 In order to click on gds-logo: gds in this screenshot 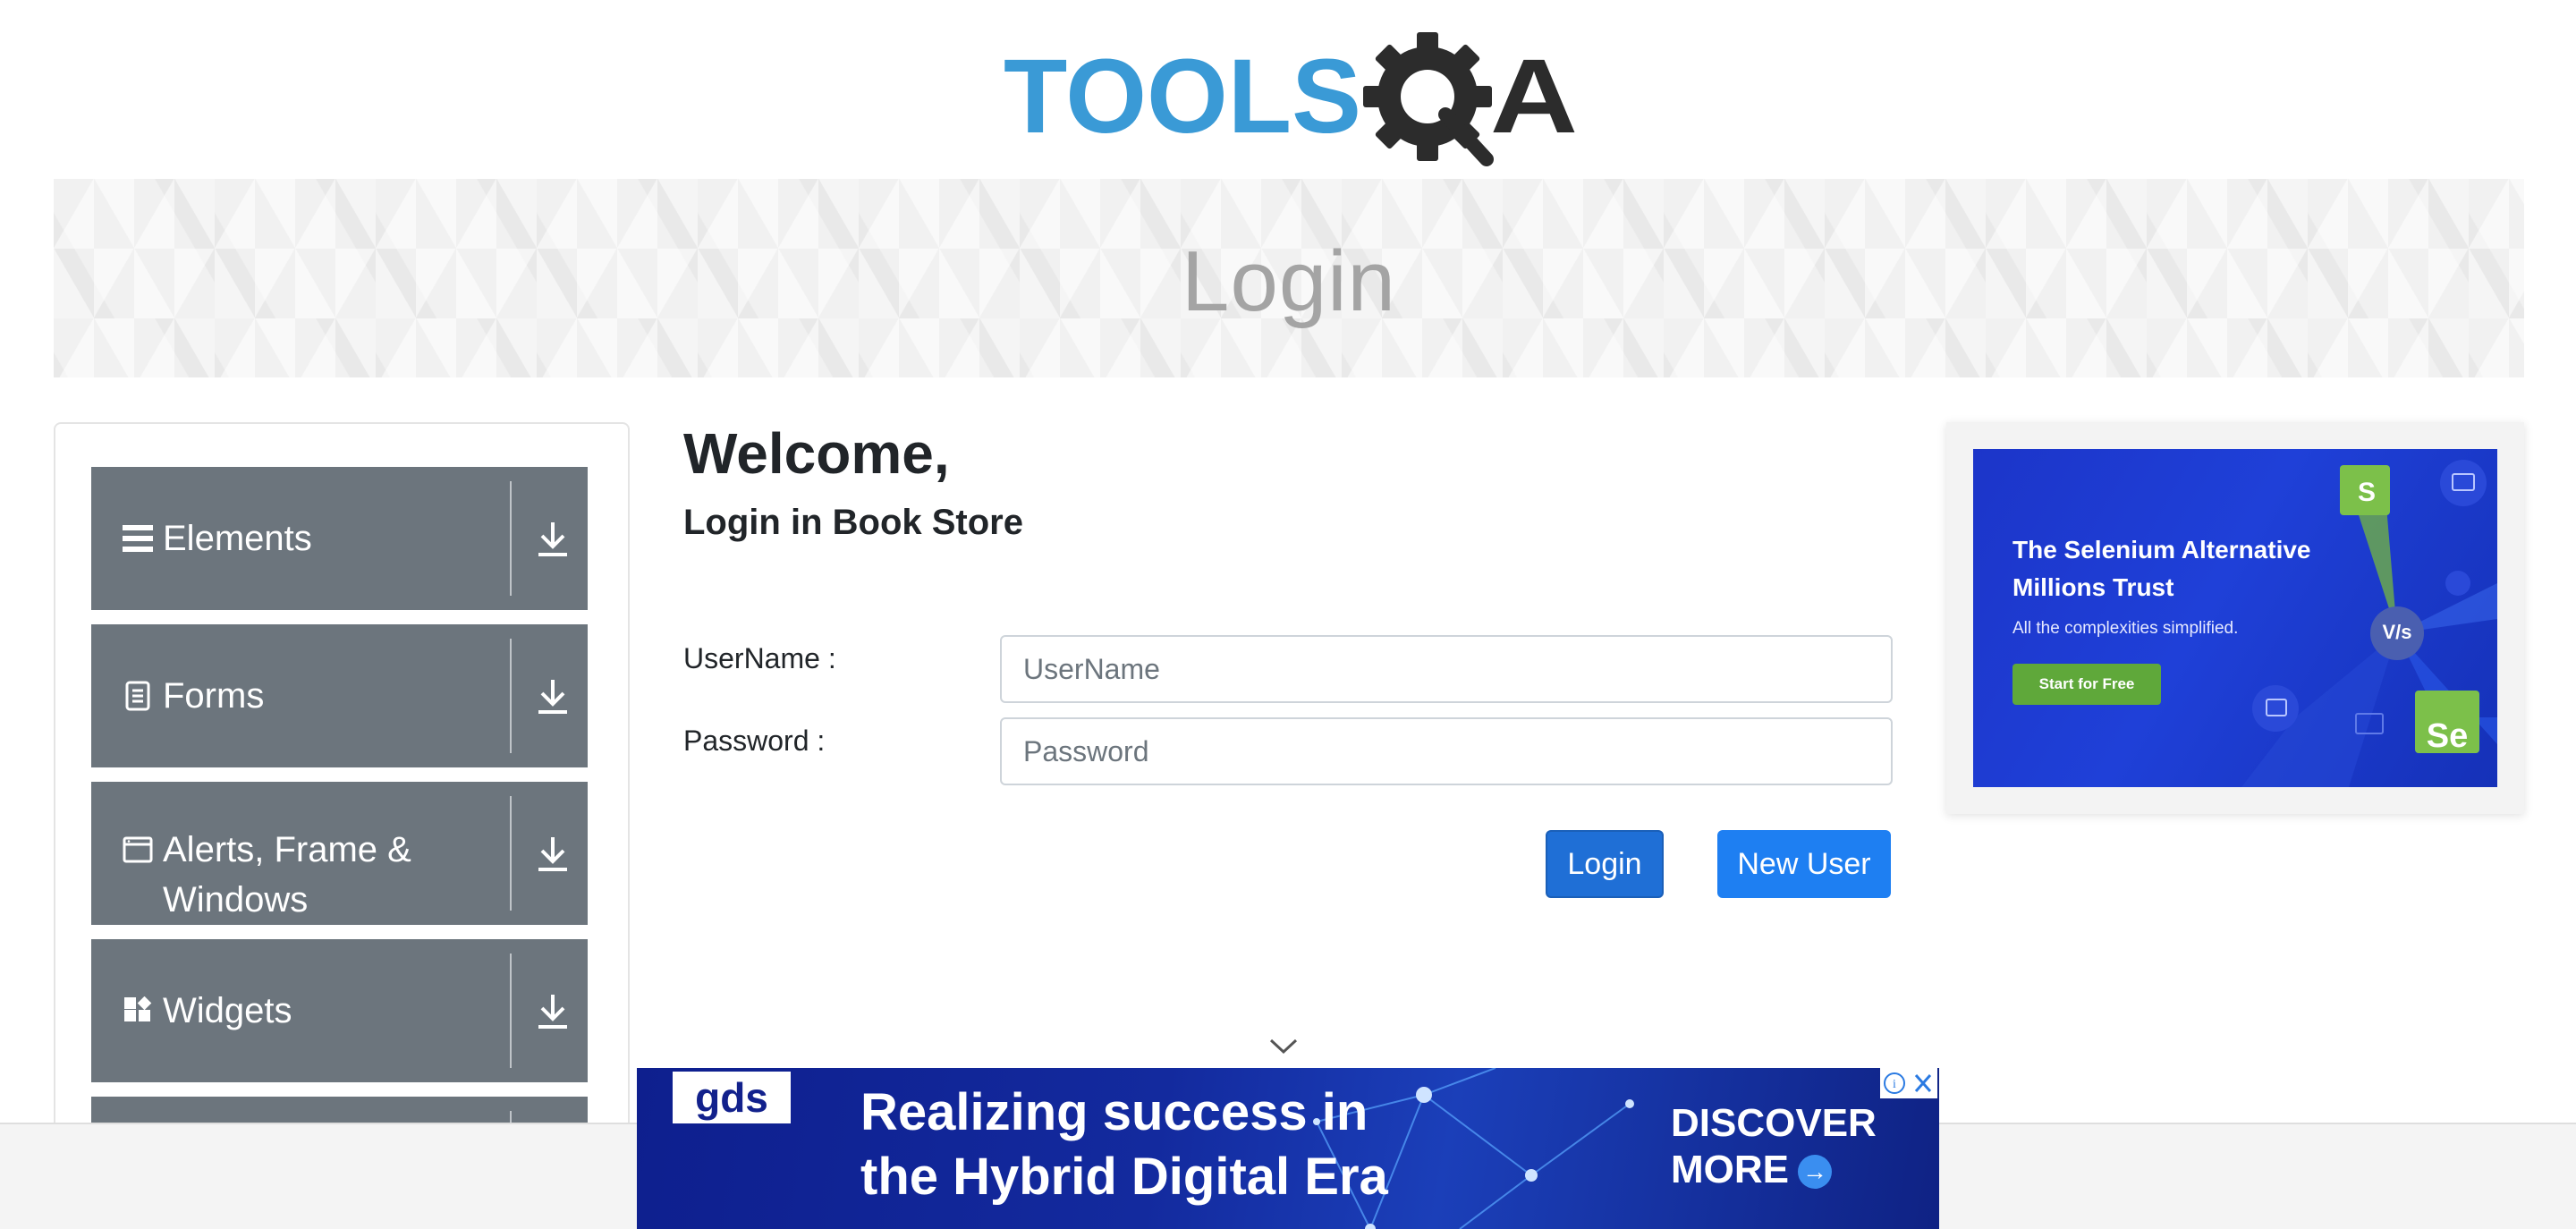, I will do `click(732, 1097)`.